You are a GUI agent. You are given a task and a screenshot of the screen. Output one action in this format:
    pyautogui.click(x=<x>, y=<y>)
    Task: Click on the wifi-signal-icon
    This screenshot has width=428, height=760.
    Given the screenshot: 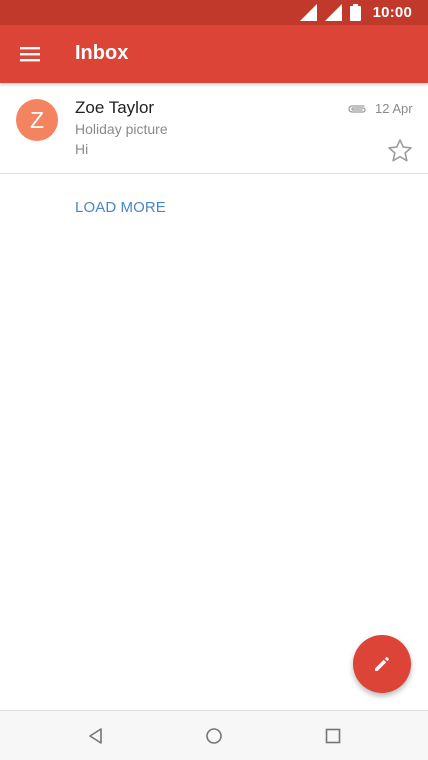 What is the action you would take?
    pyautogui.click(x=308, y=12)
    